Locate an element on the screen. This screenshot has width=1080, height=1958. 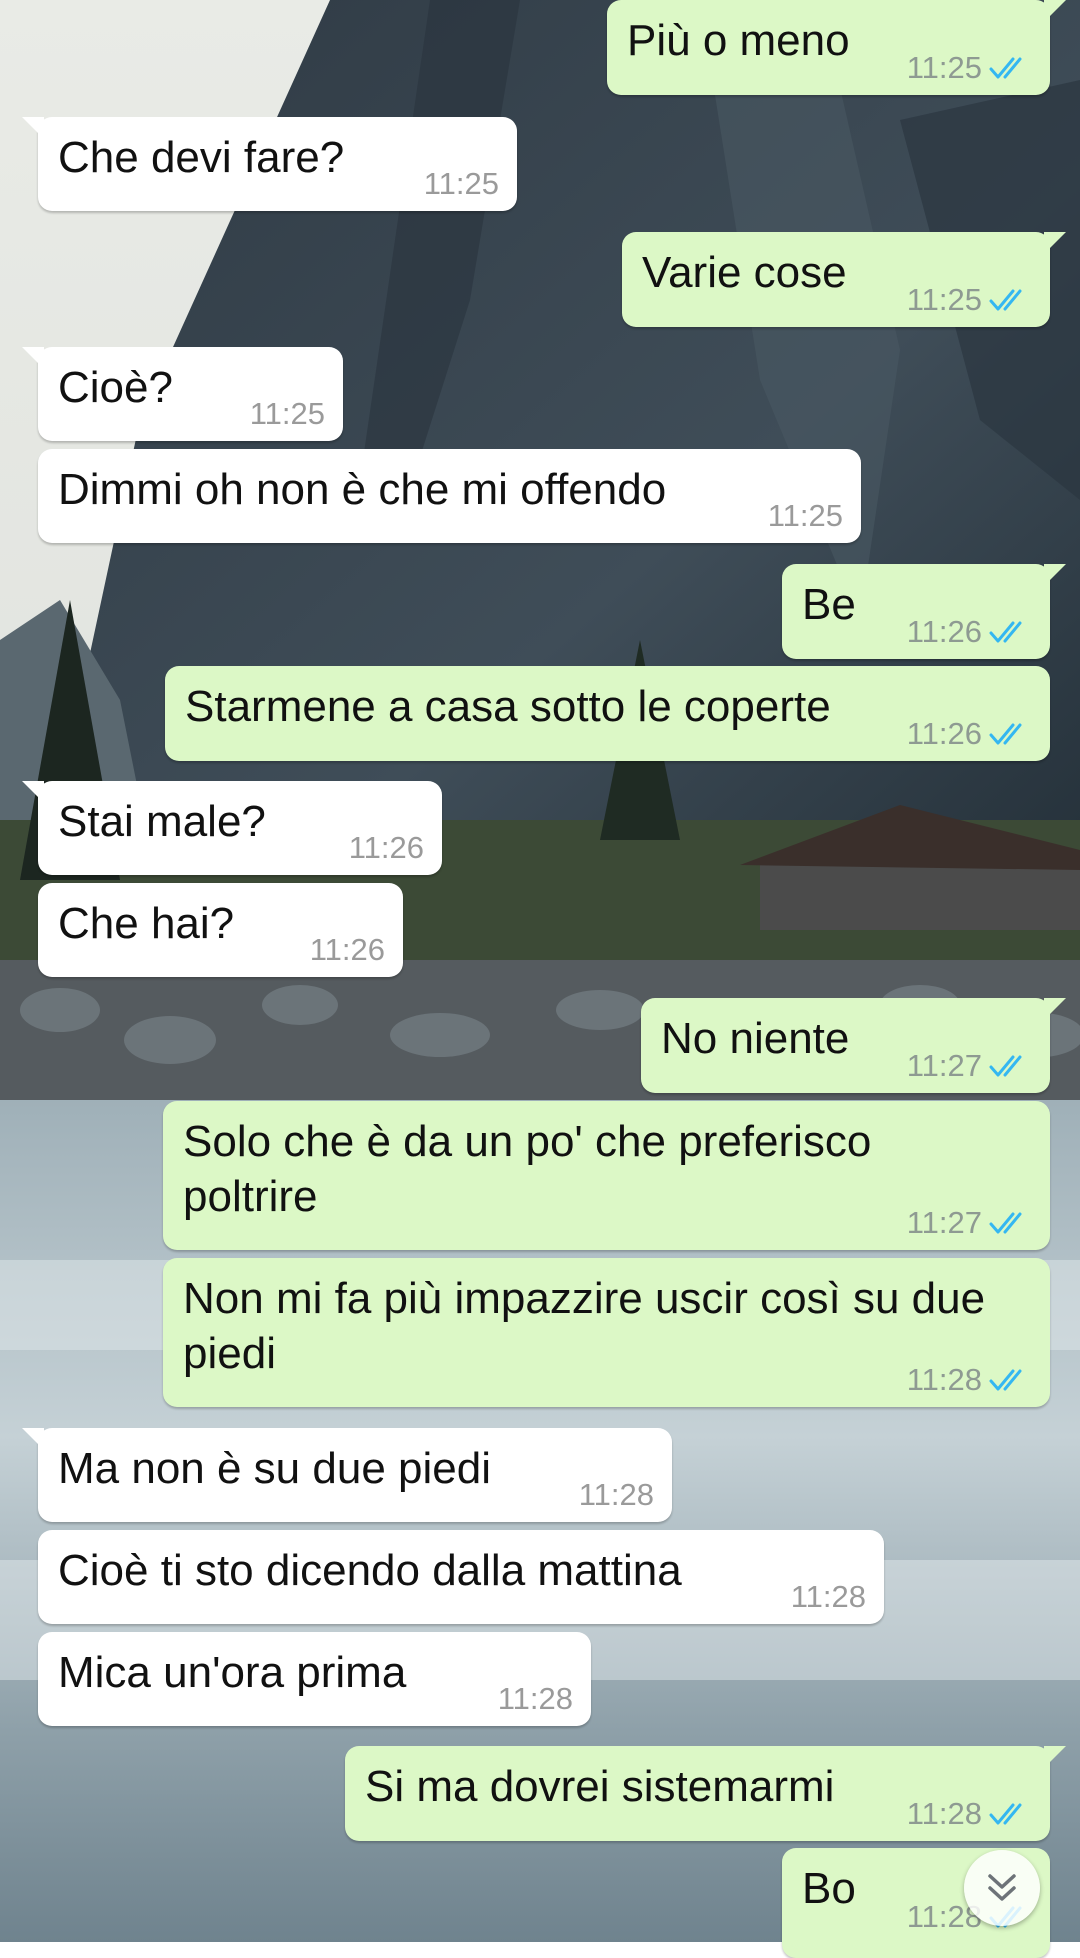
message-text: Mica un'ora prima is located at coordinates (232, 1672).